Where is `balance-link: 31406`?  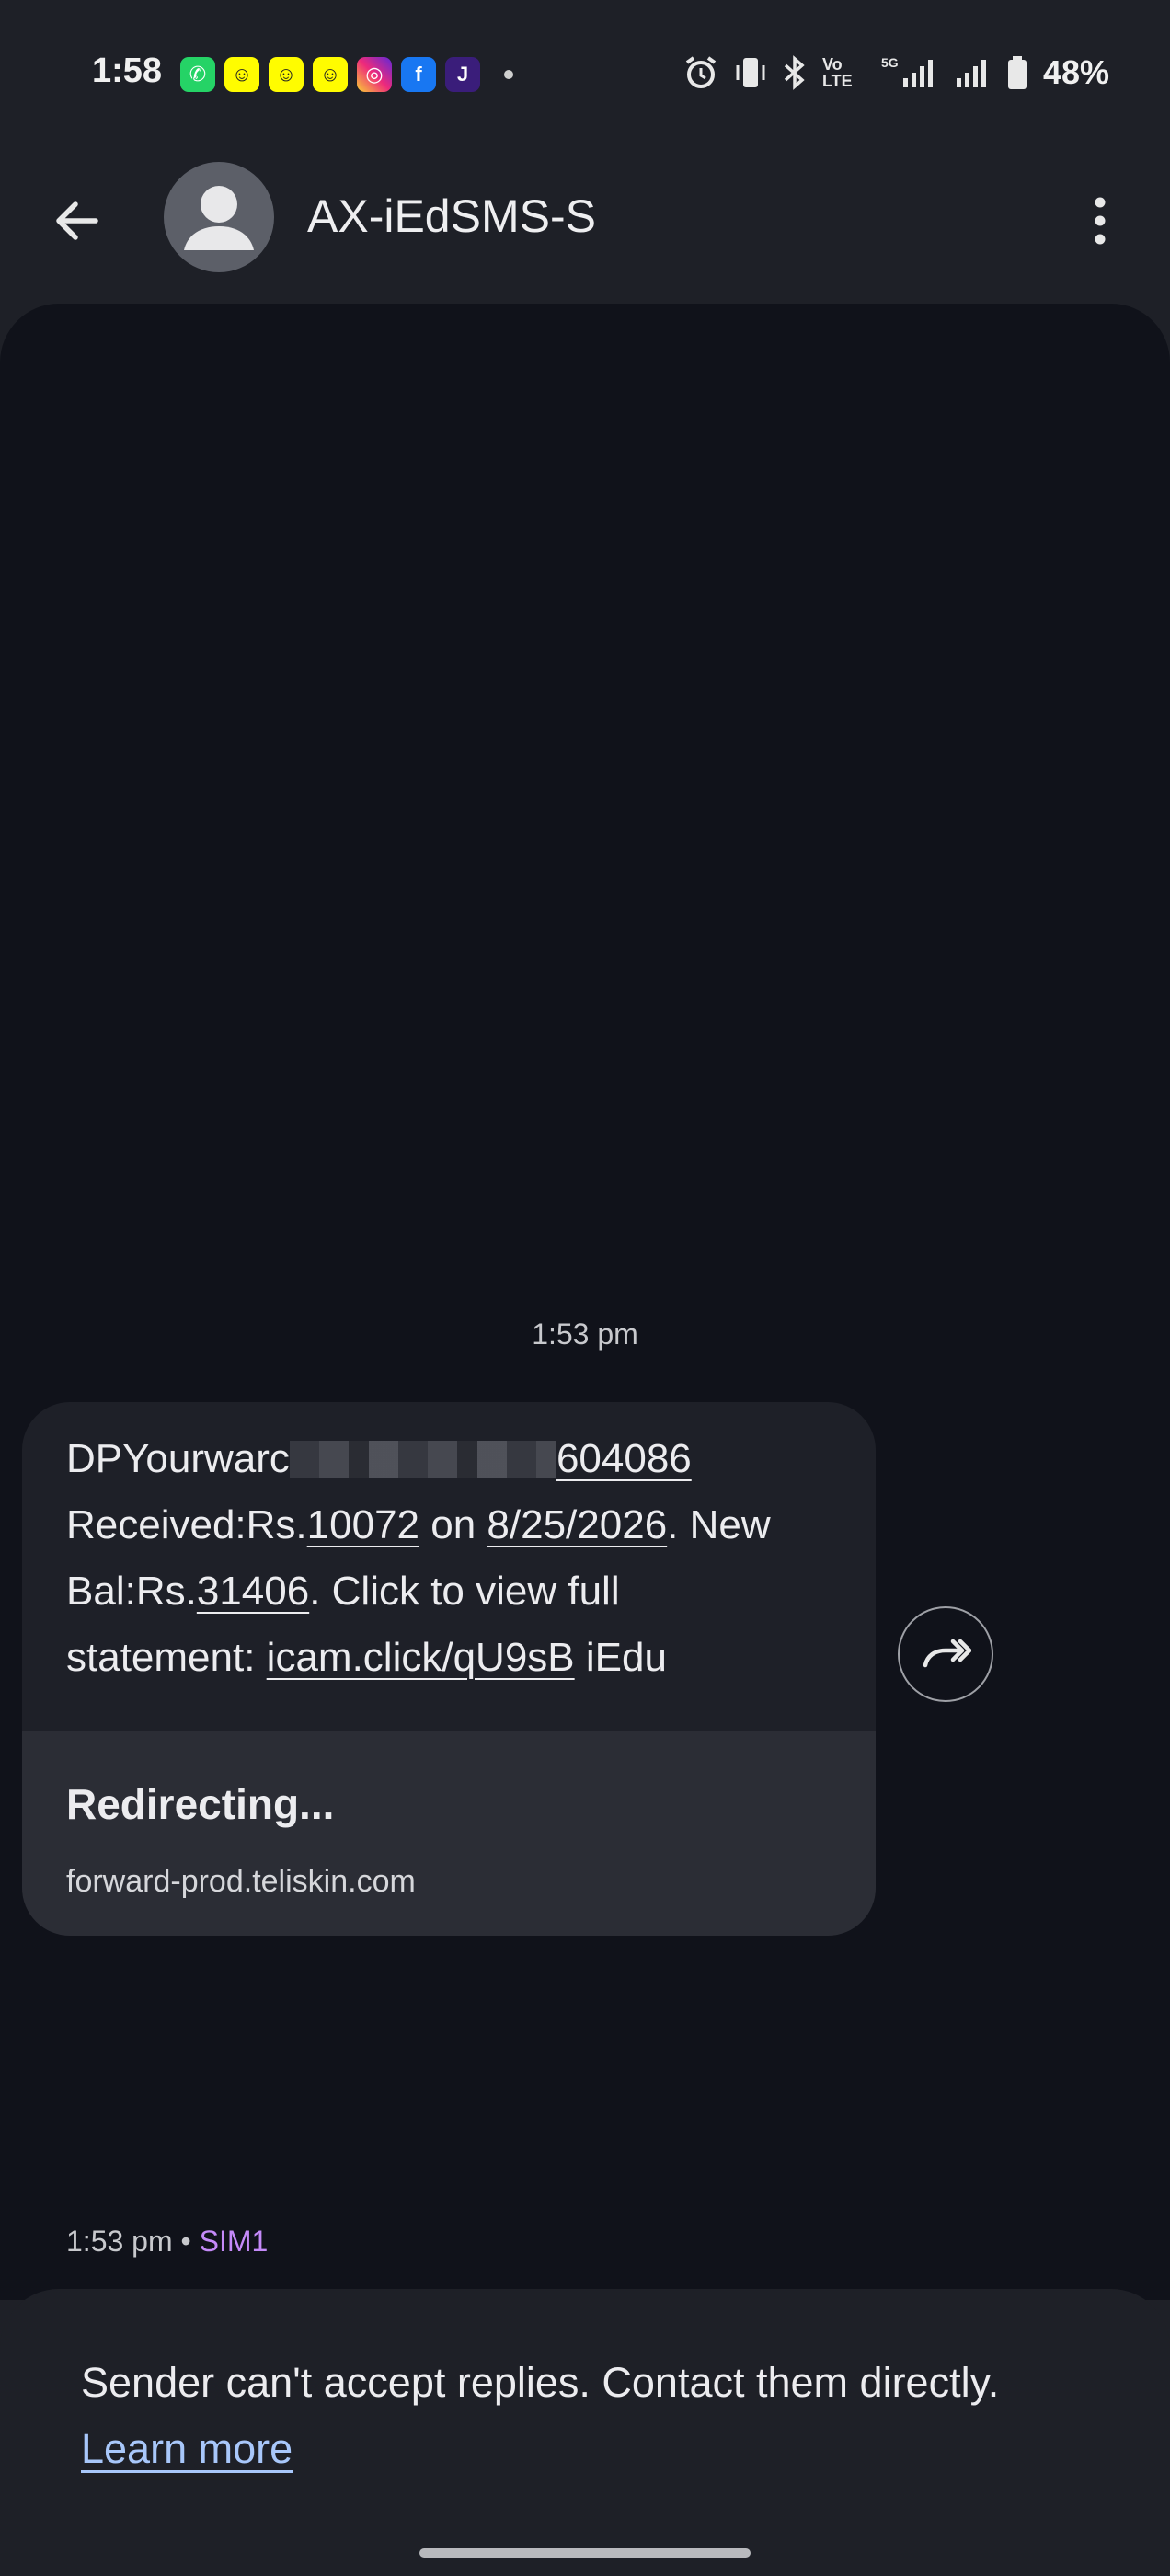
balance-link: 31406 is located at coordinates (253, 1591).